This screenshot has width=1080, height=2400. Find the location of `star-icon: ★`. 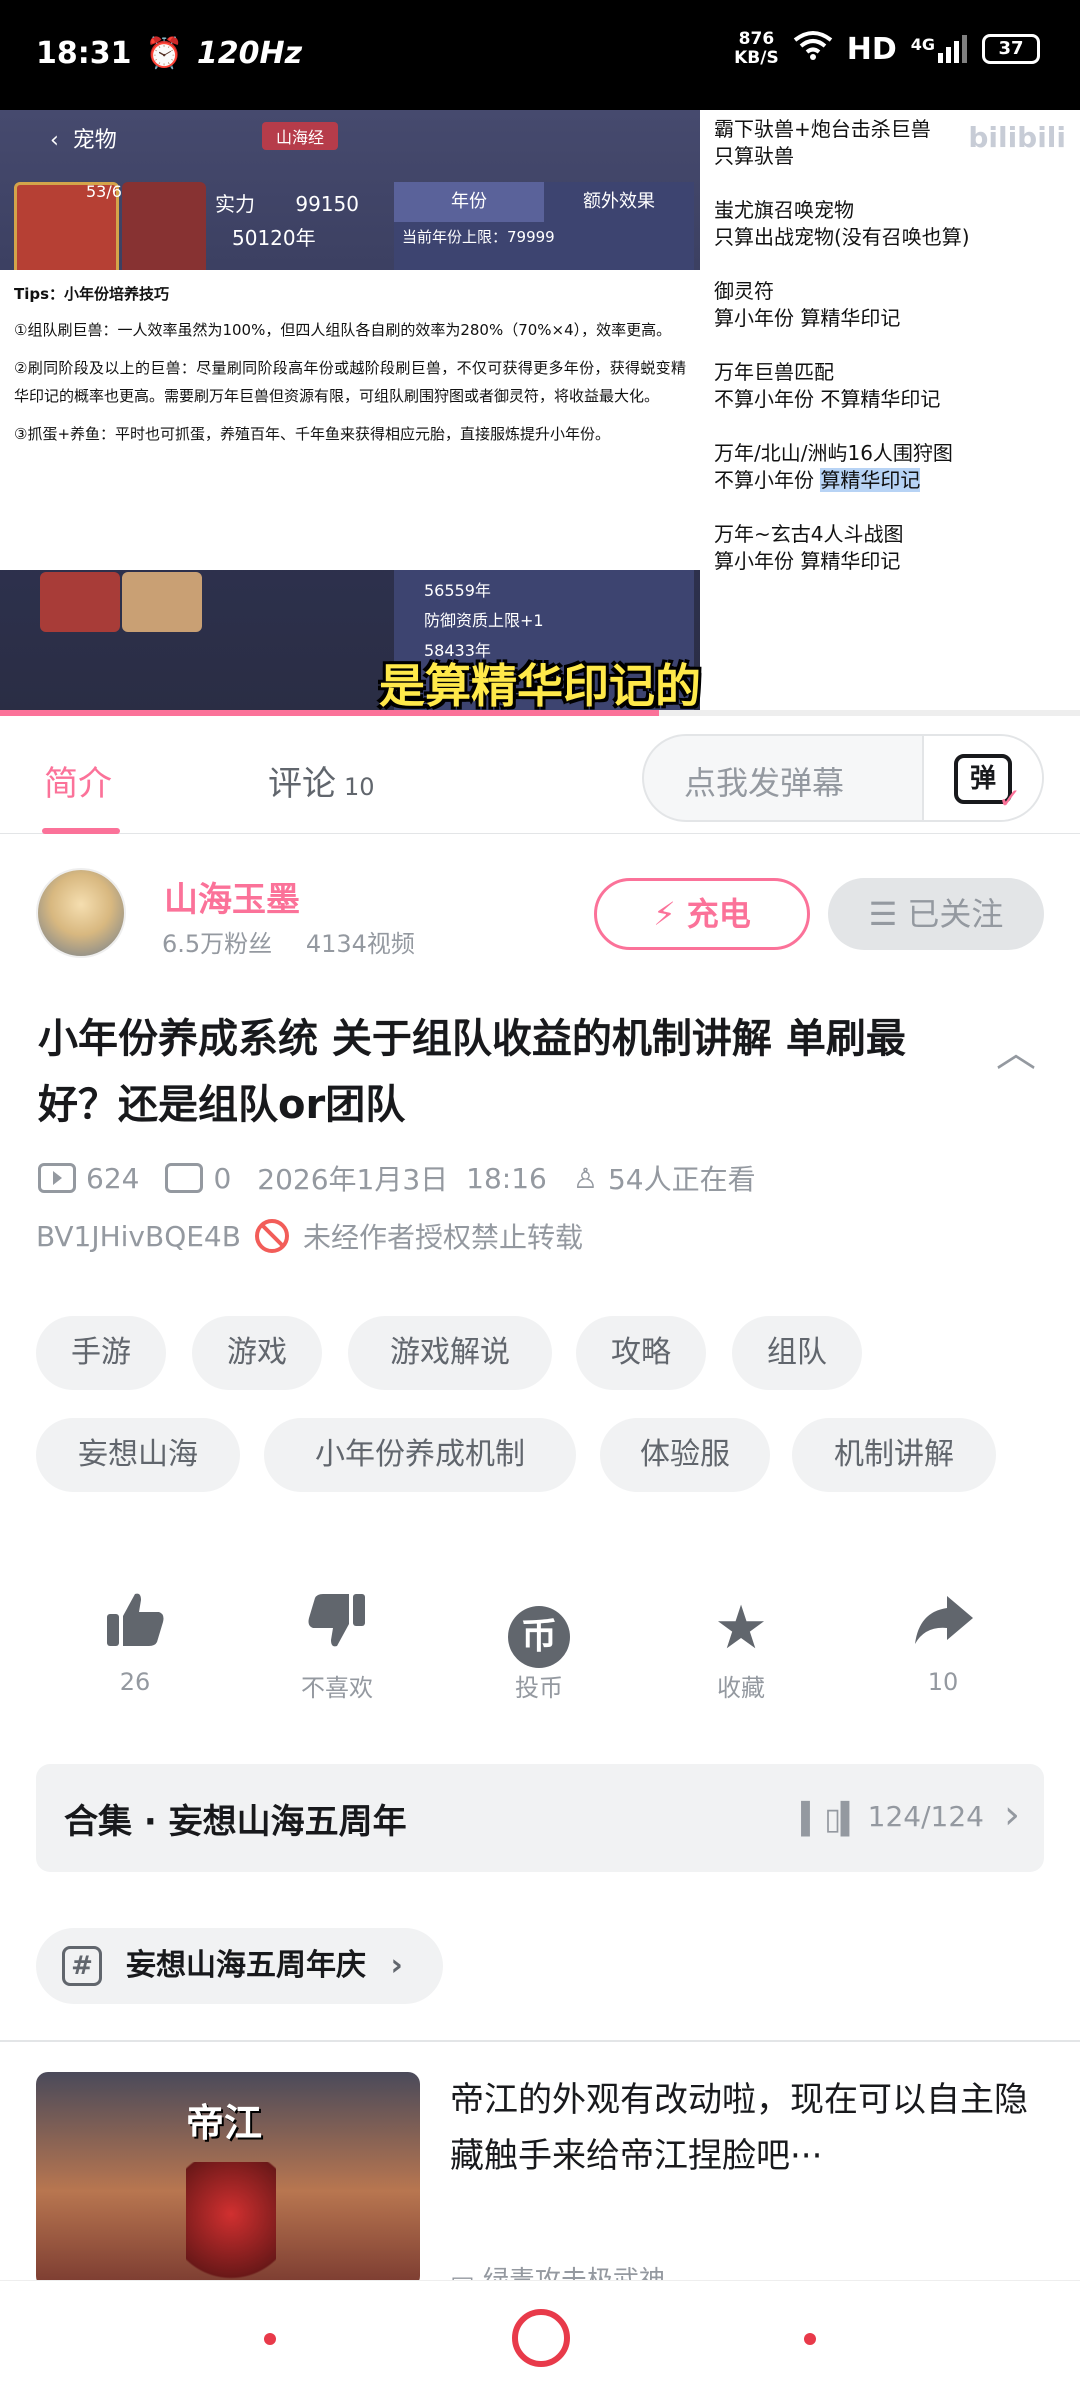

star-icon: ★ is located at coordinates (741, 1628).